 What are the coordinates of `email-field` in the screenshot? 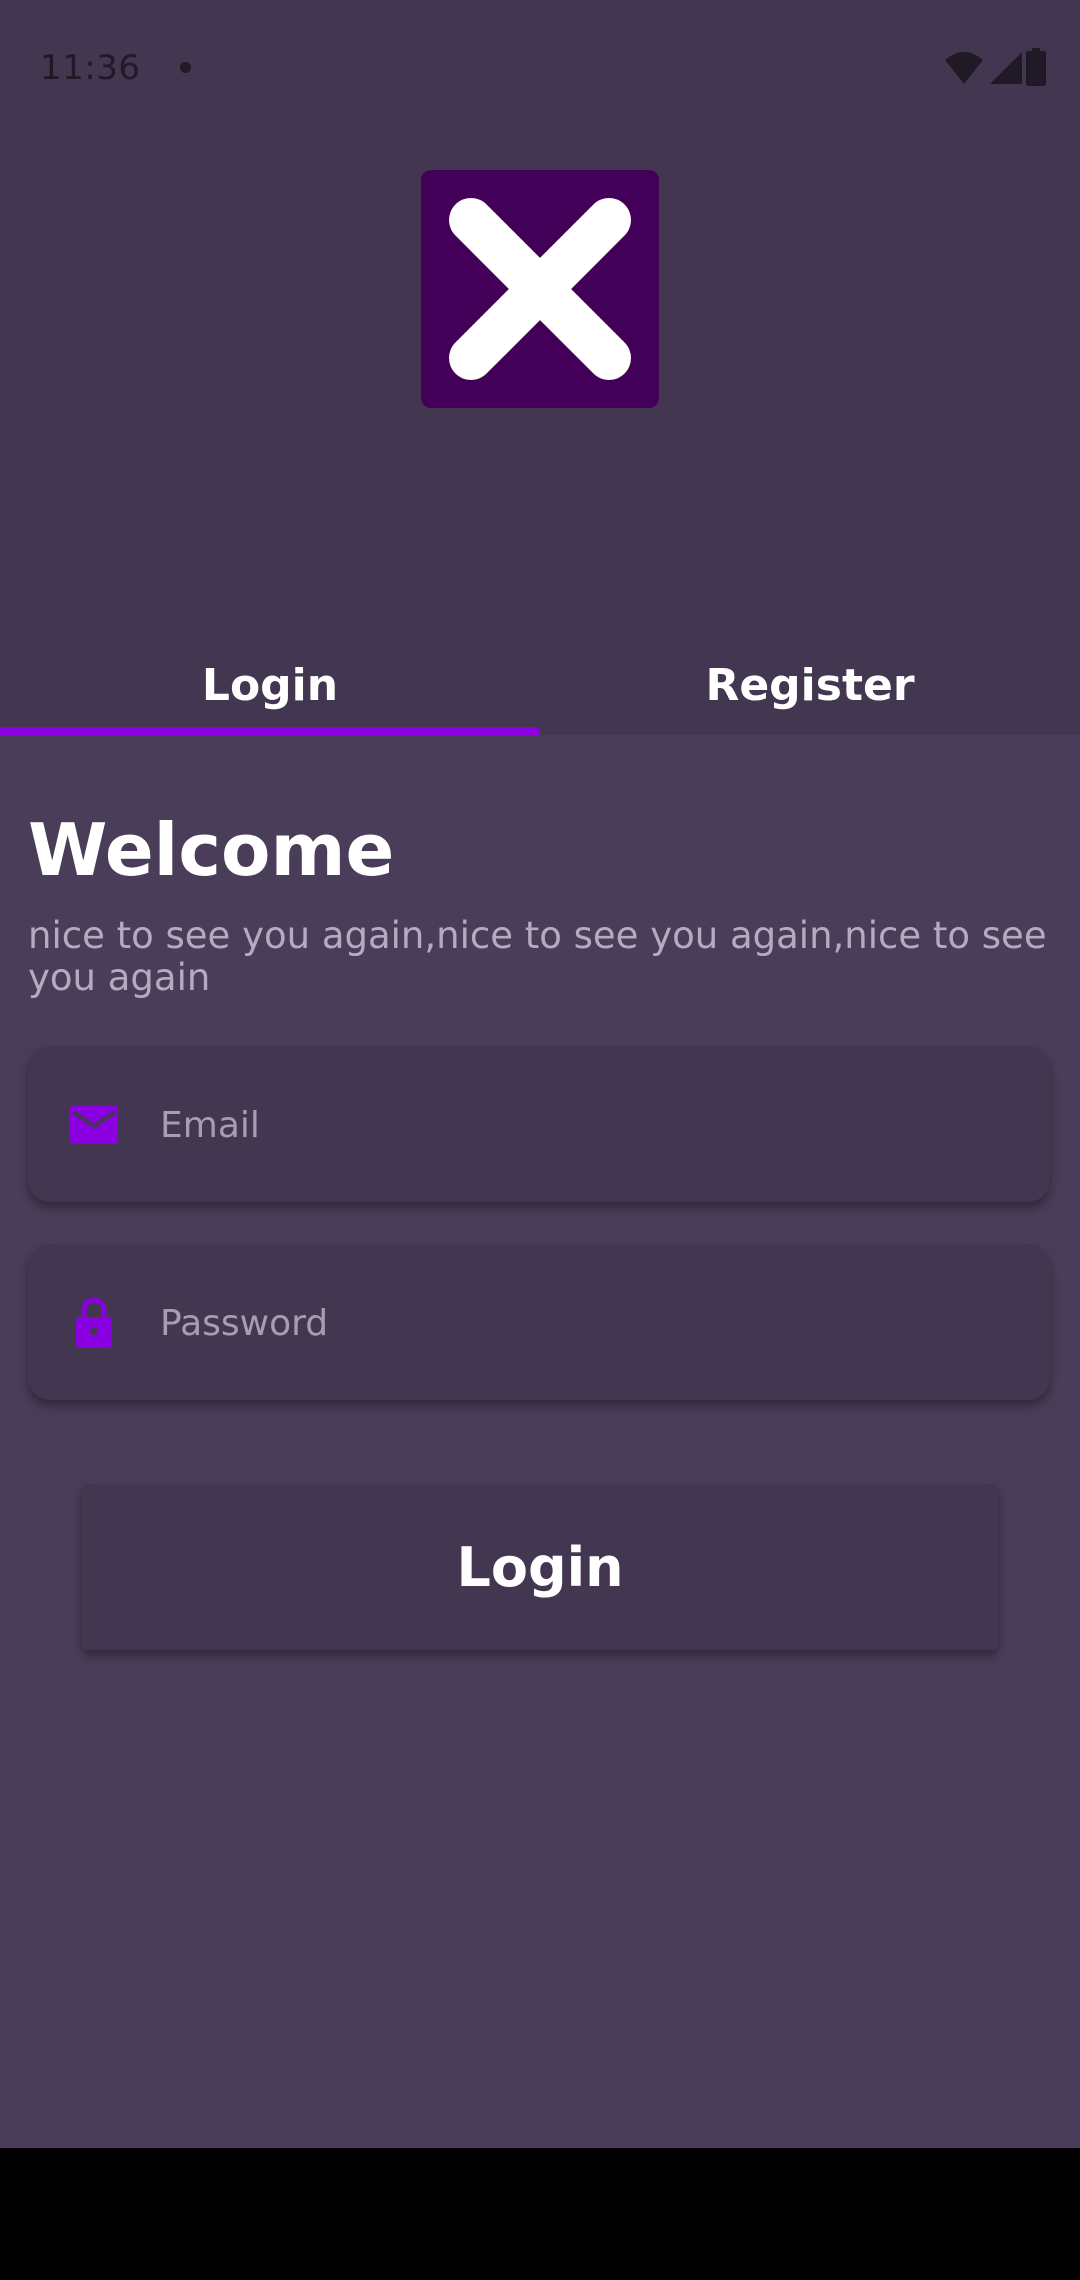 It's located at (539, 1124).